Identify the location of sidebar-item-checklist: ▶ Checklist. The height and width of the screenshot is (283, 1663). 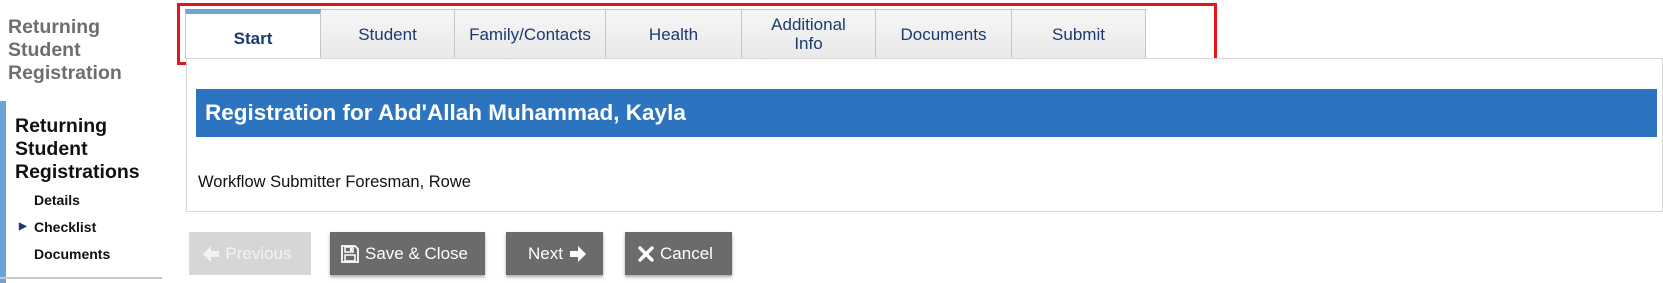
(84, 229).